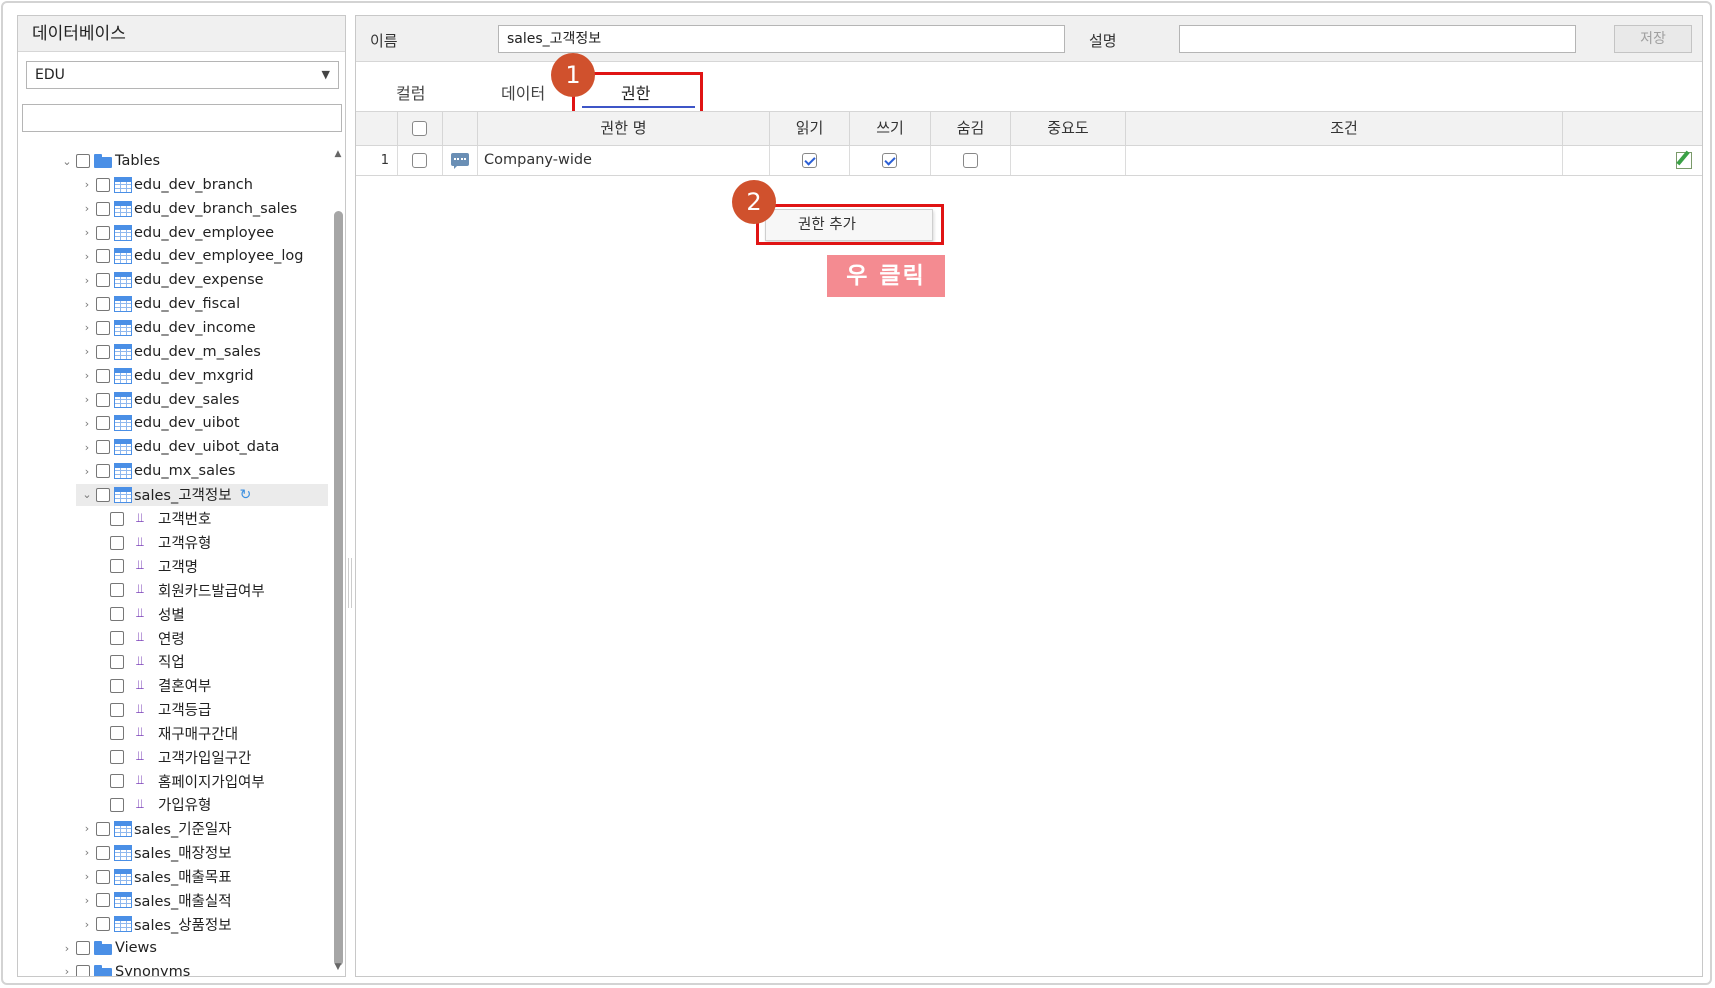 Image resolution: width=1715 pixels, height=988 pixels. What do you see at coordinates (173, 733) in the screenshot?
I see `tree-column-item: ⫫ 재구매구간대` at bounding box center [173, 733].